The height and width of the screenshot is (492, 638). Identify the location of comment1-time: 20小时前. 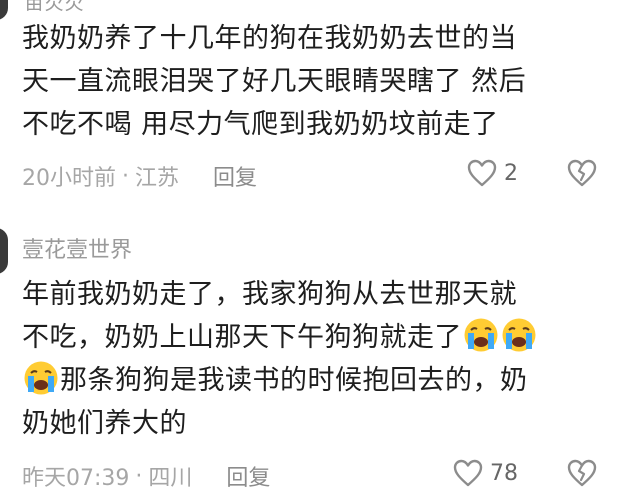
(69, 178).